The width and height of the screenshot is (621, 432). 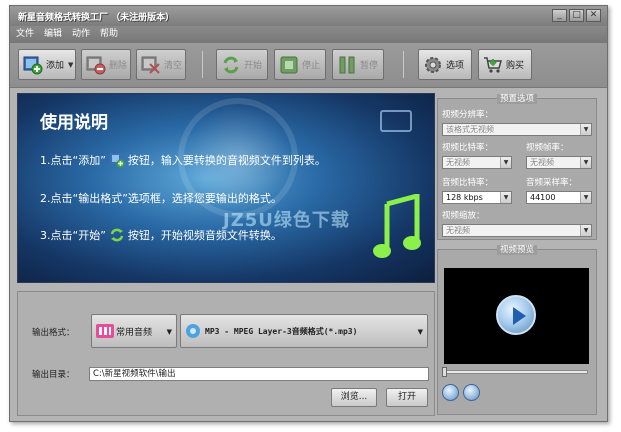 I want to click on buy-button-label: 购买, so click(x=515, y=66).